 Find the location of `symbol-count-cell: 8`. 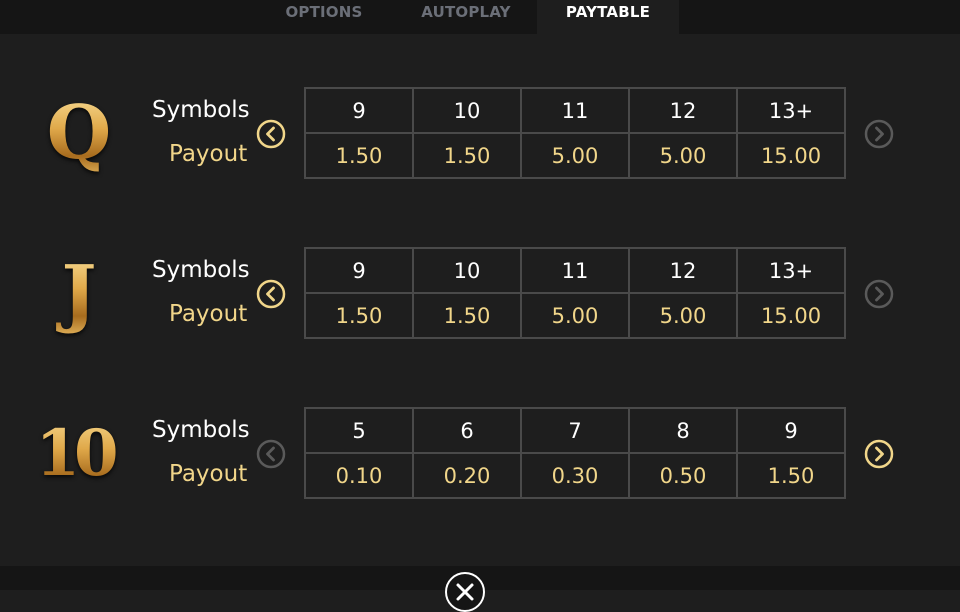

symbol-count-cell: 8 is located at coordinates (683, 430).